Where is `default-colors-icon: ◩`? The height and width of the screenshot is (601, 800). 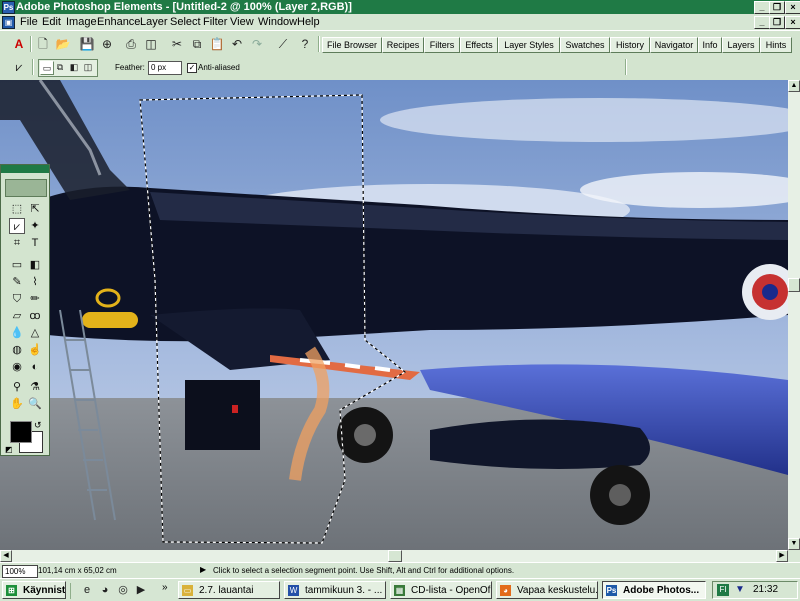 default-colors-icon: ◩ is located at coordinates (9, 449).